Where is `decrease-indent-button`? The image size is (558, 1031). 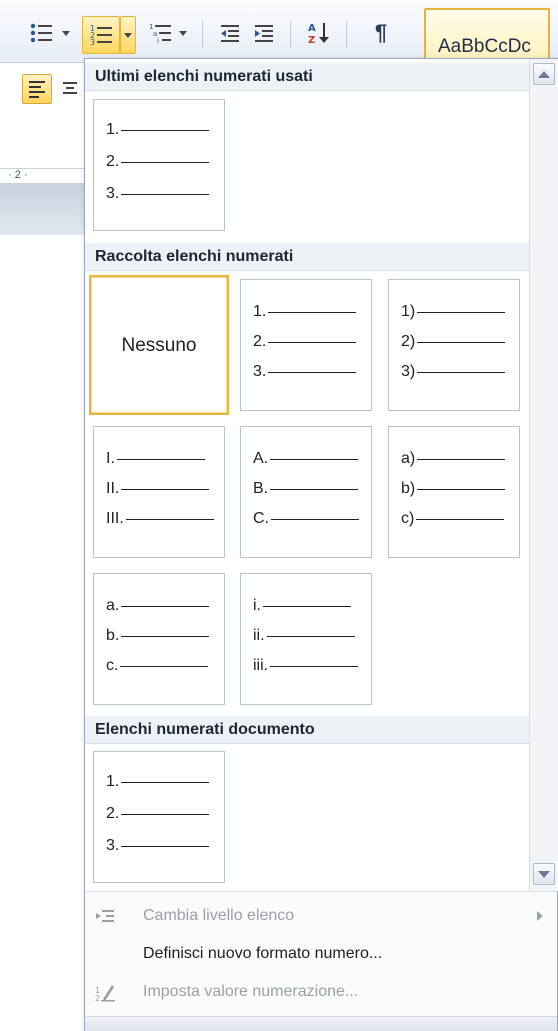 decrease-indent-button is located at coordinates (230, 33).